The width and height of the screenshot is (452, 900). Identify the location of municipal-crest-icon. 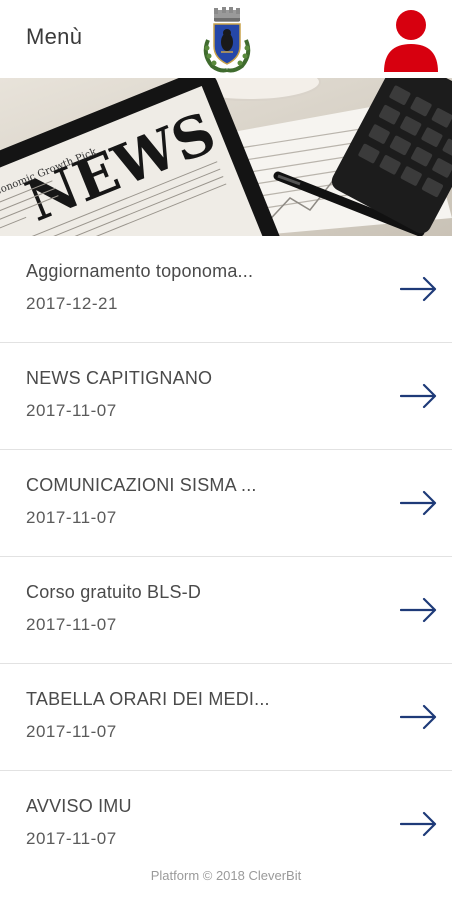
(227, 40).